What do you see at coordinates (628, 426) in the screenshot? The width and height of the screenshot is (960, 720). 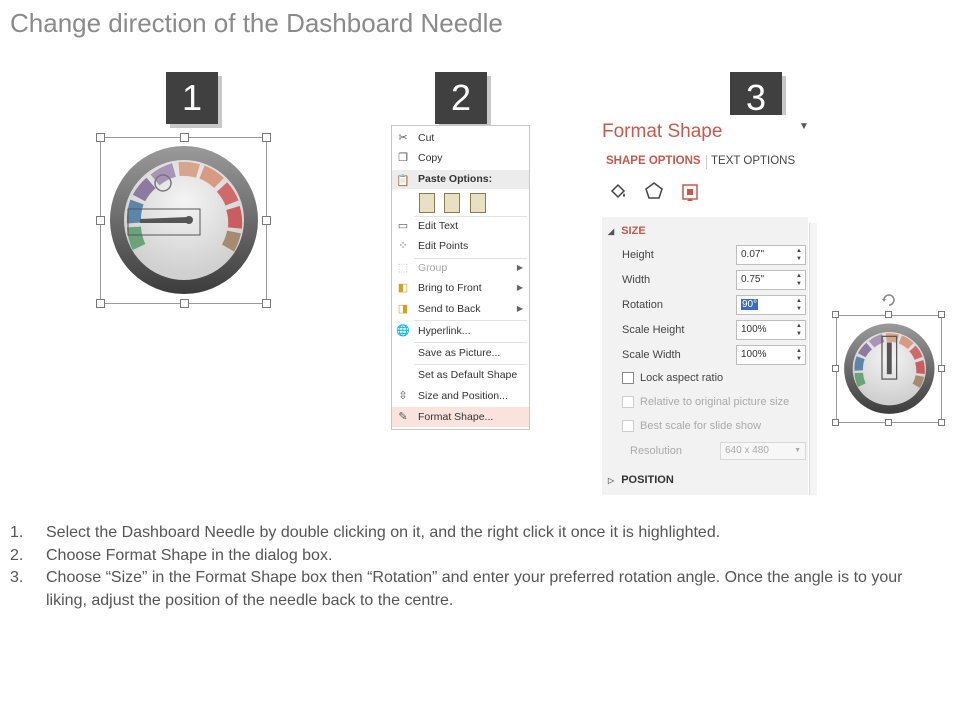 I see `best-scale-checkbox` at bounding box center [628, 426].